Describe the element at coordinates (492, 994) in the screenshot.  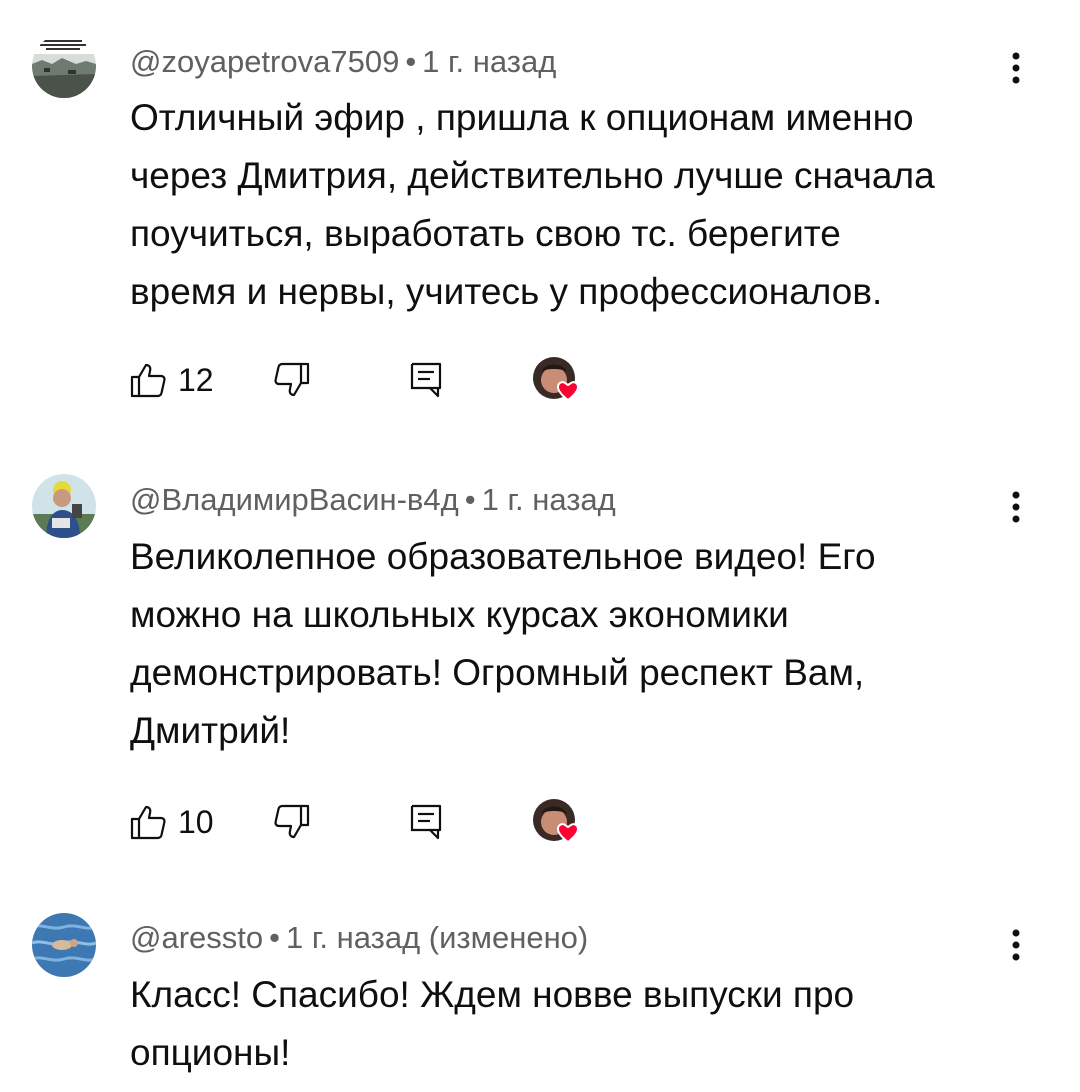
I see `comment-line: Класс! Спасибо! Ждем новве выпуски про` at that location.